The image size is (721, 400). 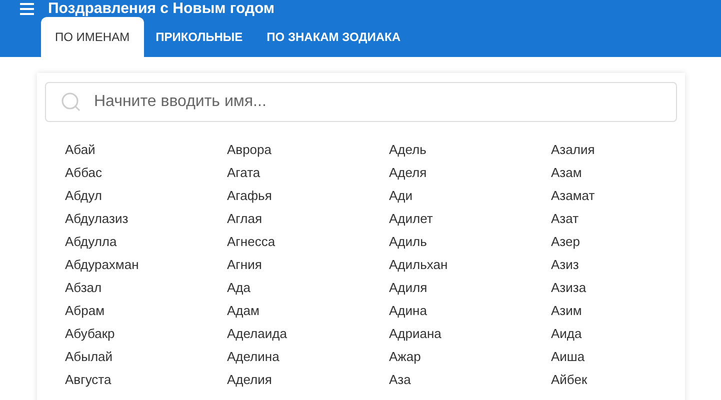 What do you see at coordinates (566, 310) in the screenshot?
I see `name-link: Азим` at bounding box center [566, 310].